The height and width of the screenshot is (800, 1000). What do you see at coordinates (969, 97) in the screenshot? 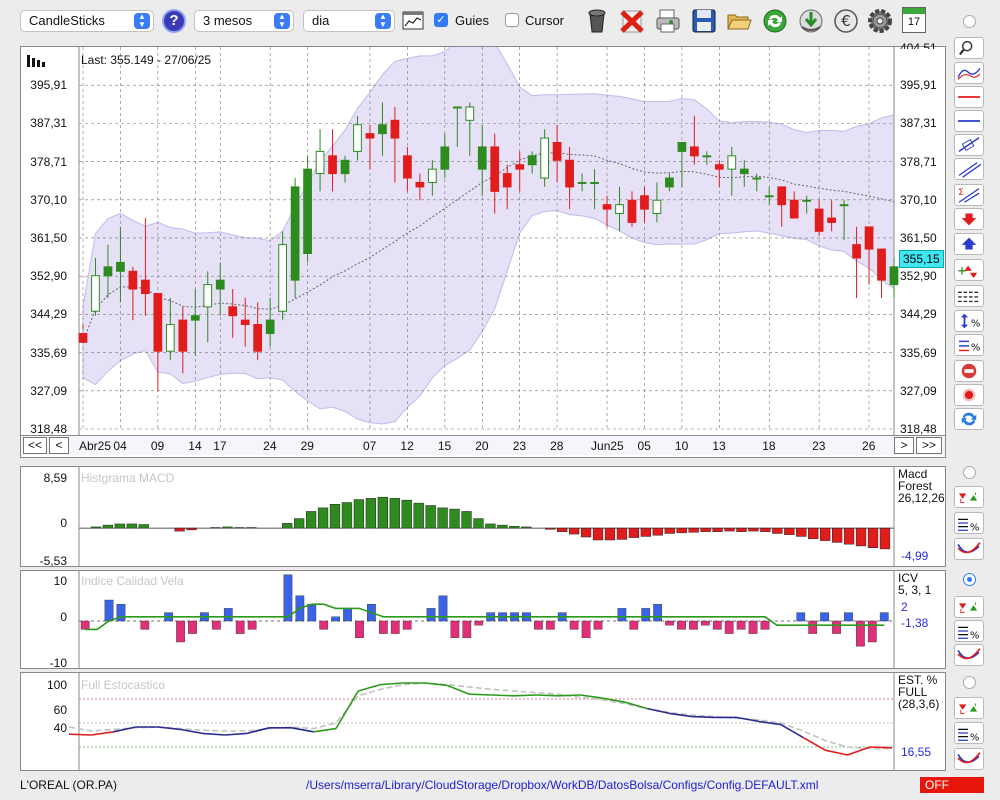
I see `horizontal-line-red-button` at bounding box center [969, 97].